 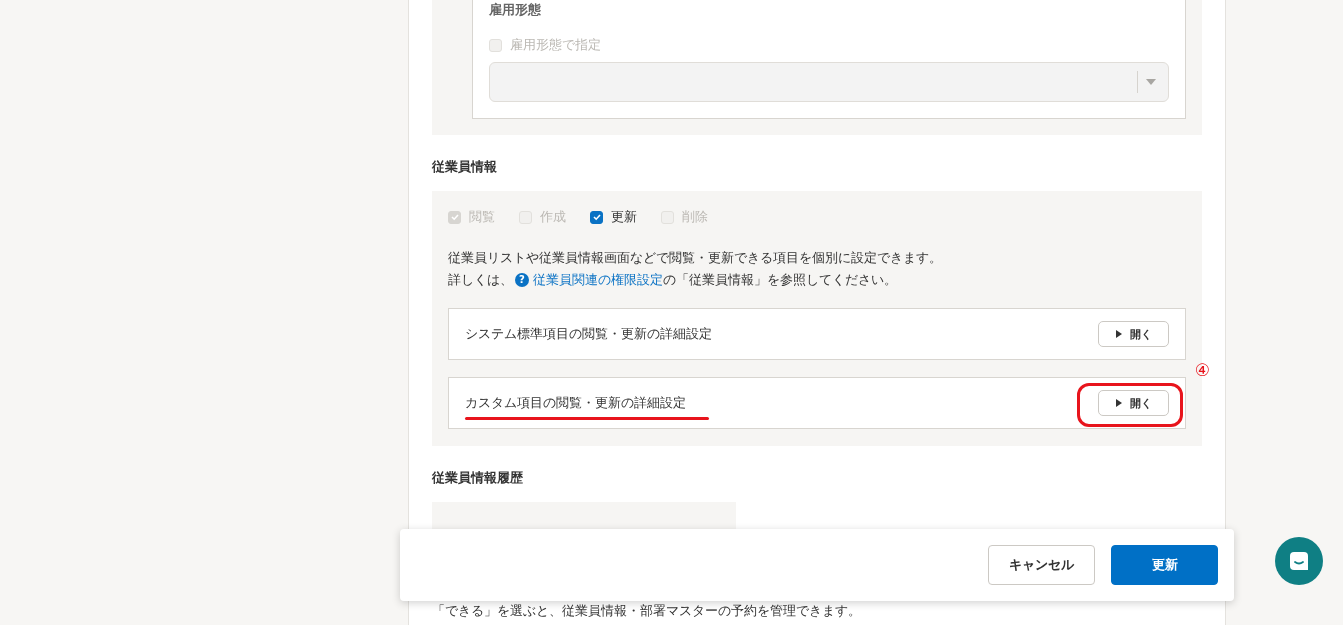 What do you see at coordinates (598, 280) in the screenshot?
I see `help-link: 従業員関連の権限設定` at bounding box center [598, 280].